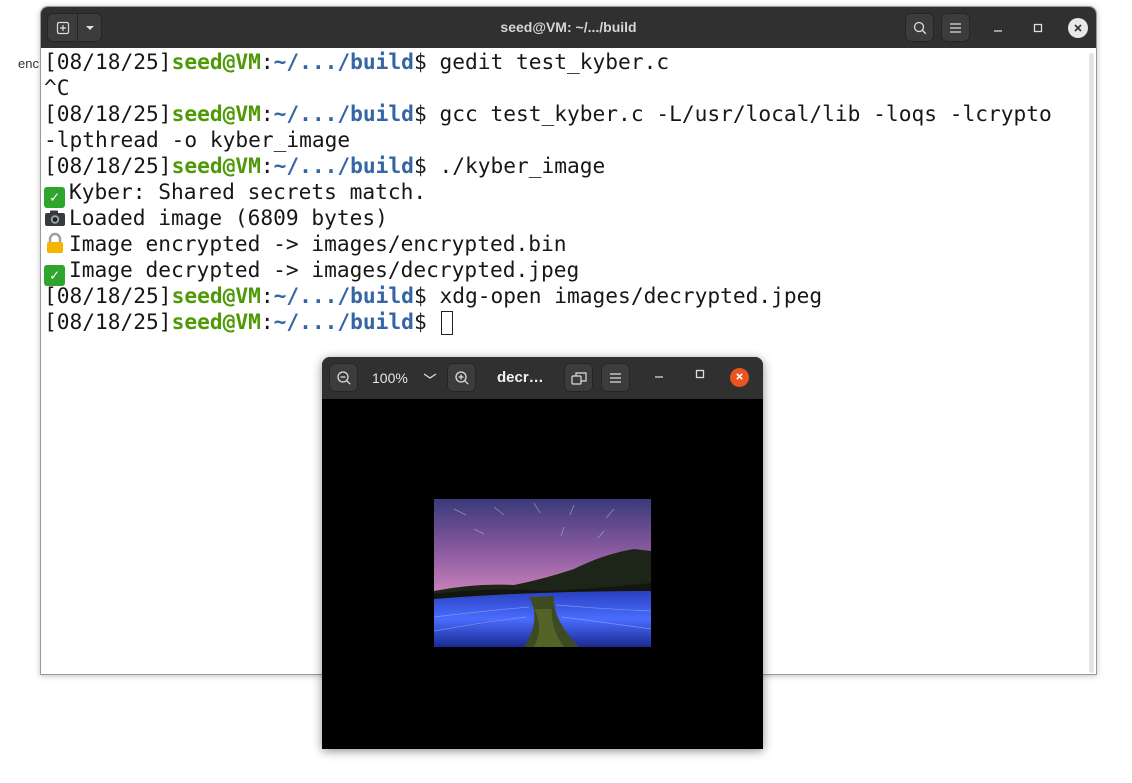 Image resolution: width=1132 pixels, height=783 pixels. What do you see at coordinates (57, 87) in the screenshot?
I see `terminal-line: ^C` at bounding box center [57, 87].